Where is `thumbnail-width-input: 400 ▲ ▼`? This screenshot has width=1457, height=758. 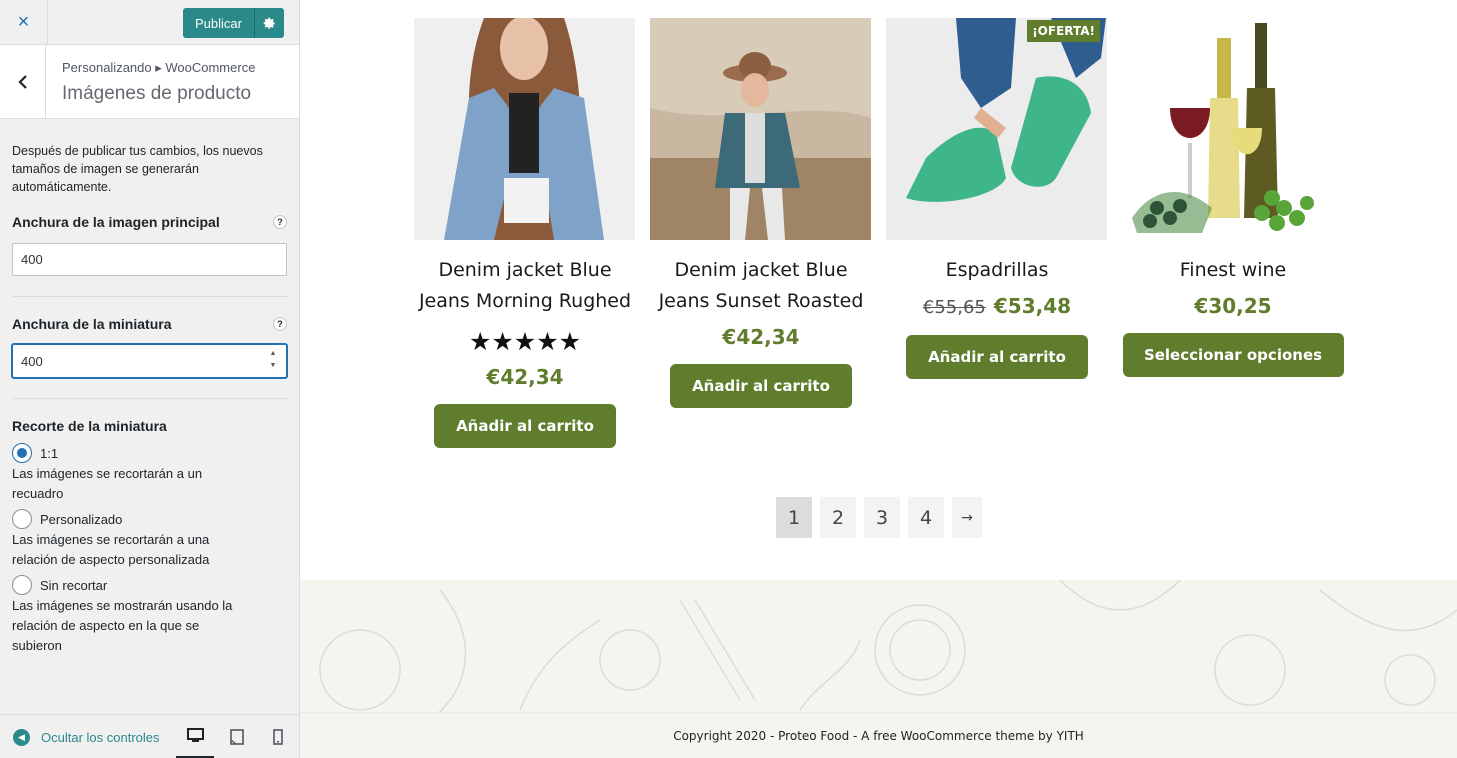
thumbnail-width-input: 400 ▲ ▼ is located at coordinates (149, 361).